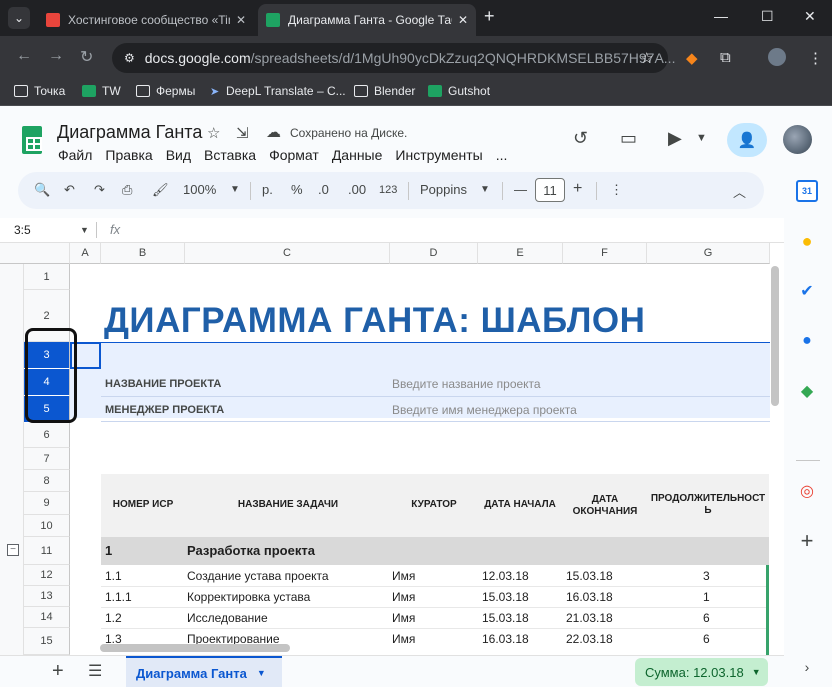 The width and height of the screenshot is (832, 687). Describe the element at coordinates (47, 551) in the screenshot. I see `row-header-11: 11` at that location.